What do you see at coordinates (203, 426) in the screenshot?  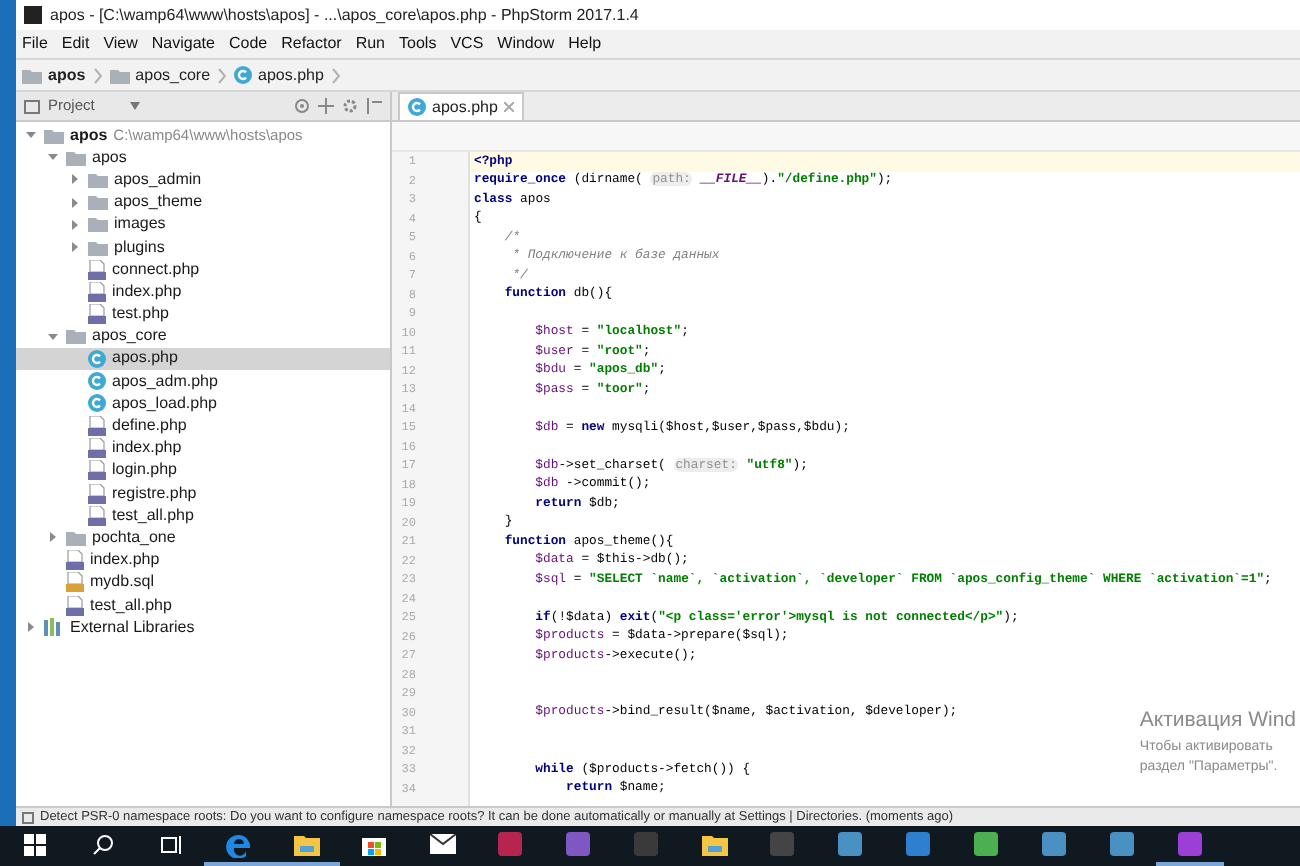 I see `tree-item: define.php` at bounding box center [203, 426].